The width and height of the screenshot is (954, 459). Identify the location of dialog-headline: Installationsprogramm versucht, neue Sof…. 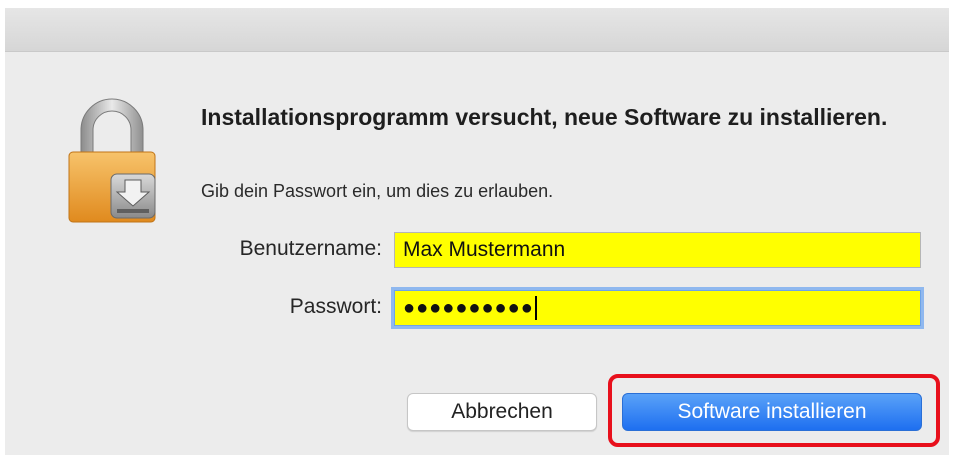
(544, 117).